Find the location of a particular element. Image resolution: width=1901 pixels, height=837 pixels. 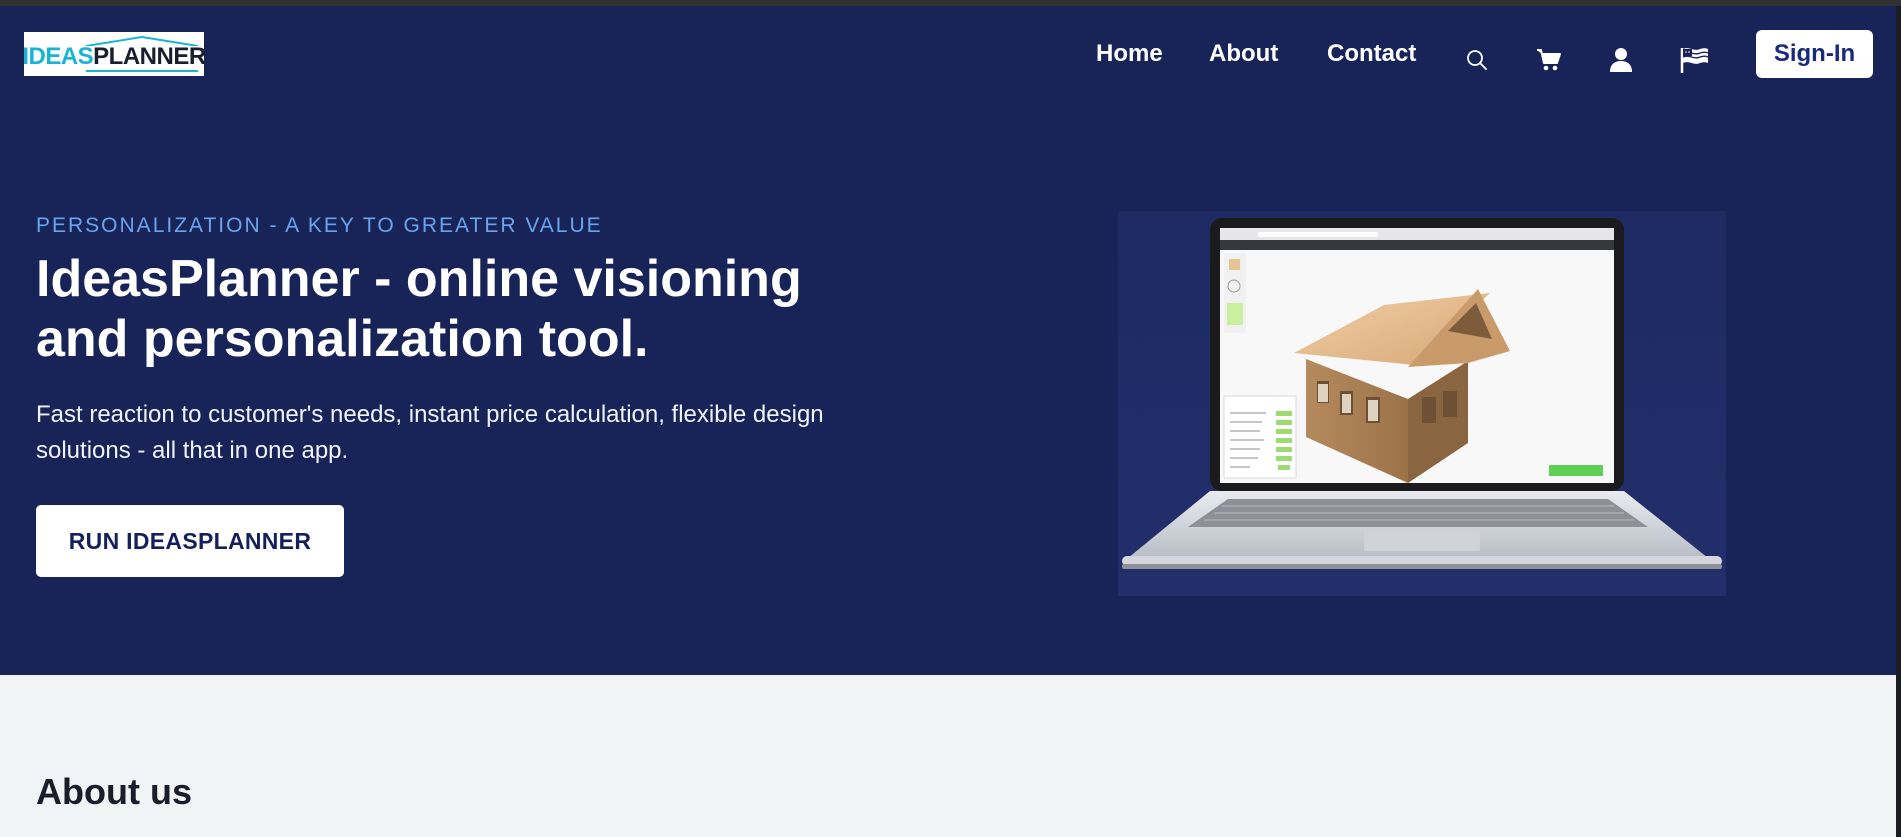

scrollbar-edge is located at coordinates (1898, 421).